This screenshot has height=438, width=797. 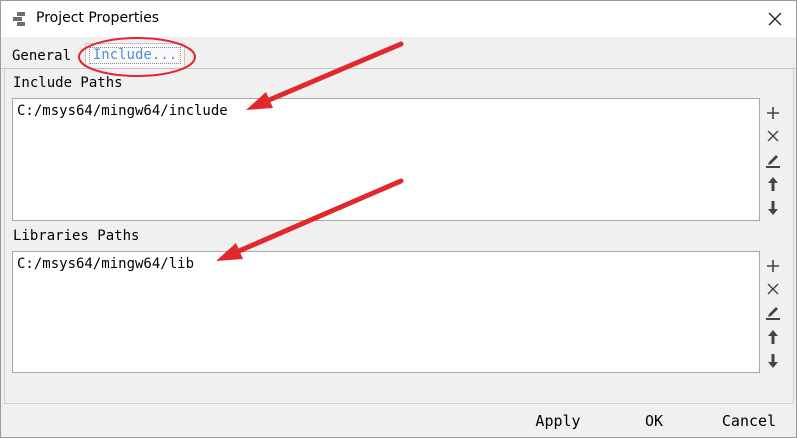 I want to click on cancel-button: Cancel, so click(x=749, y=421).